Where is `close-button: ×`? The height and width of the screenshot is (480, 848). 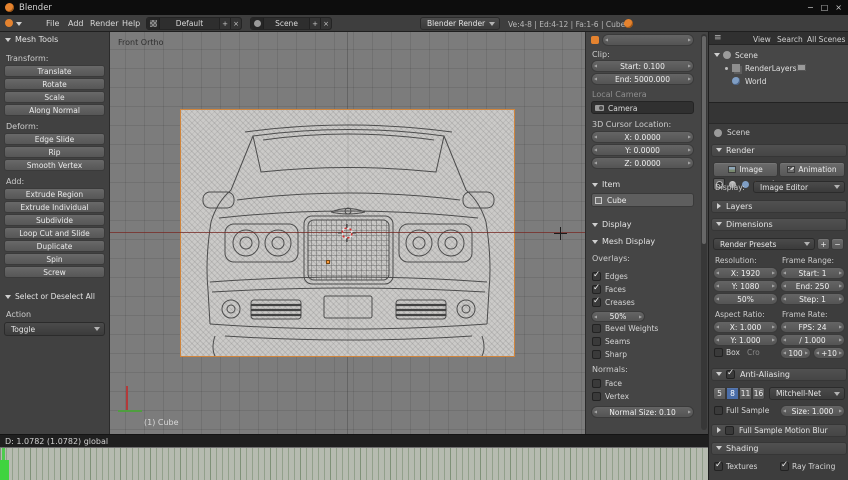 close-button: × is located at coordinates (838, 7).